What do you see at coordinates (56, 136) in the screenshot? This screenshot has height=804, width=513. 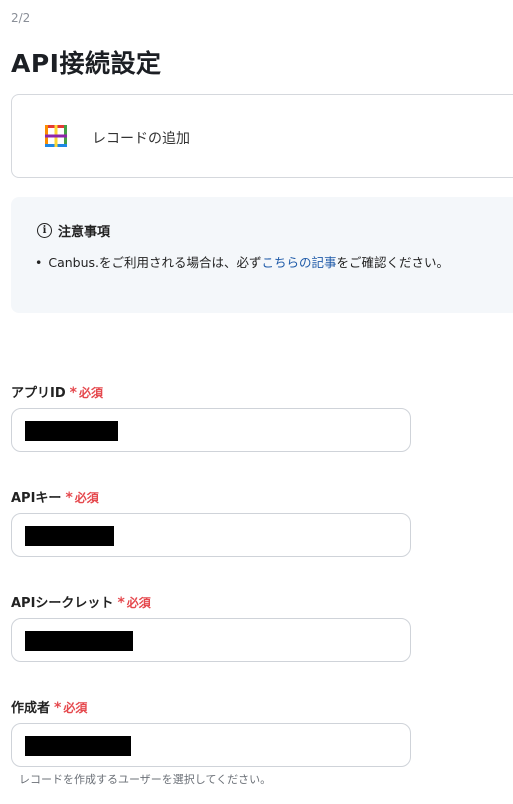 I see `canbus-logo-icon` at bounding box center [56, 136].